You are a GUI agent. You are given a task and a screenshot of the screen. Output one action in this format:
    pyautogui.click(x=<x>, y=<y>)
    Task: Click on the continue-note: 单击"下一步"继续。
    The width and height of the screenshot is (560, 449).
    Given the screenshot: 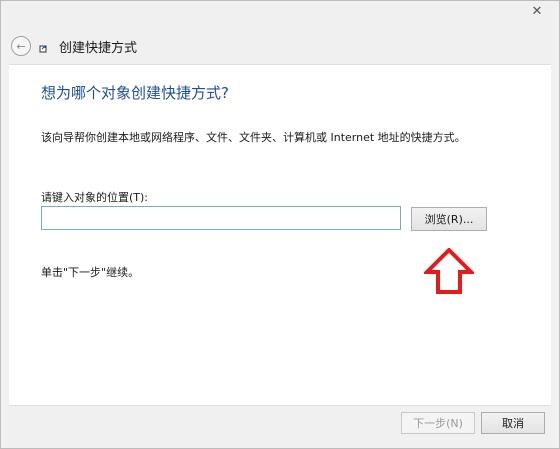 What is the action you would take?
    pyautogui.click(x=90, y=272)
    